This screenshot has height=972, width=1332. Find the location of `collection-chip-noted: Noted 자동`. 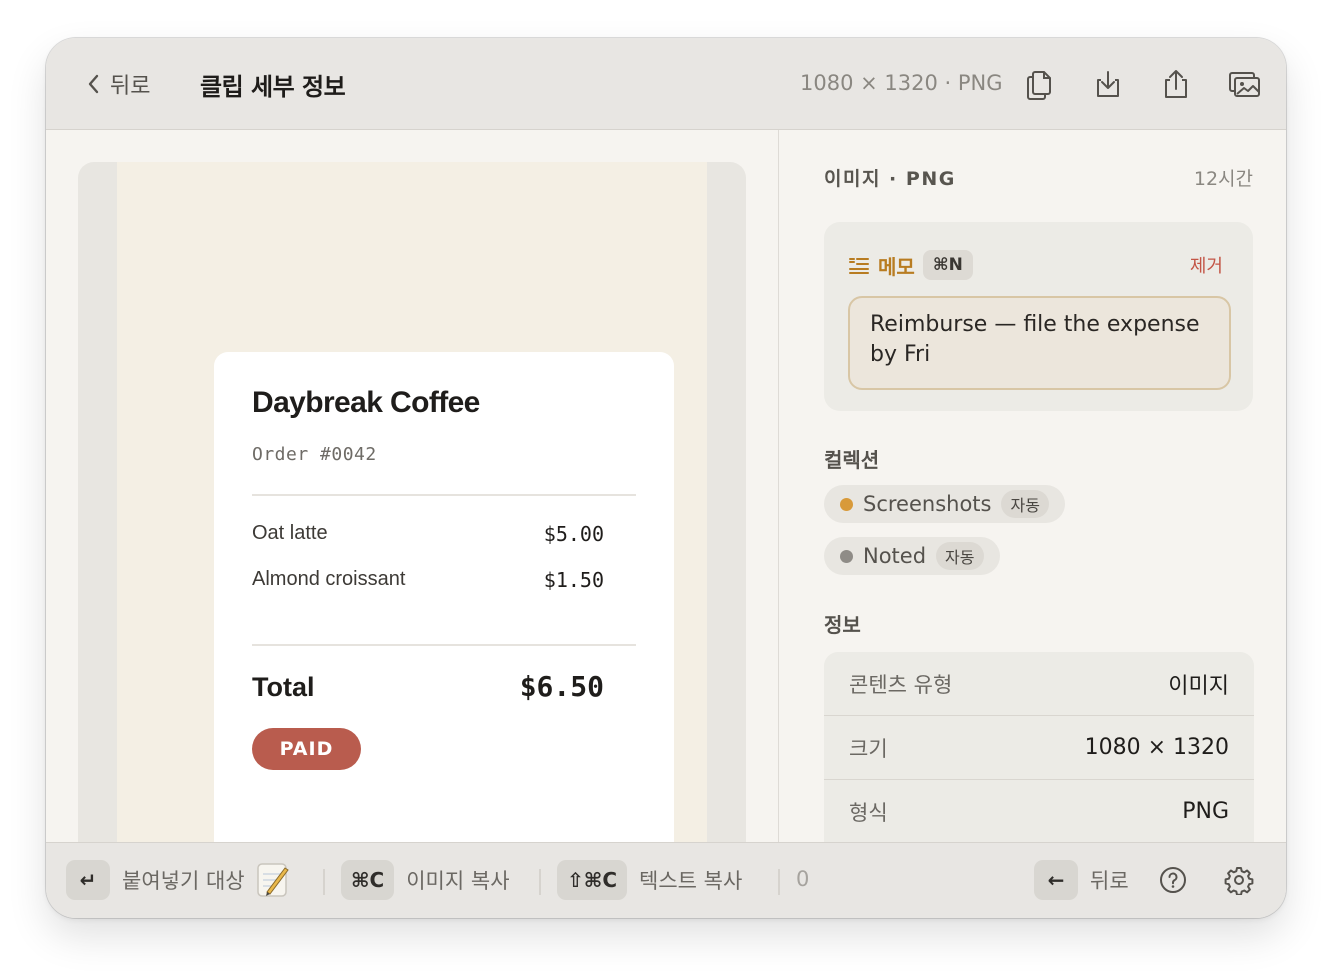

collection-chip-noted: Noted 자동 is located at coordinates (912, 556).